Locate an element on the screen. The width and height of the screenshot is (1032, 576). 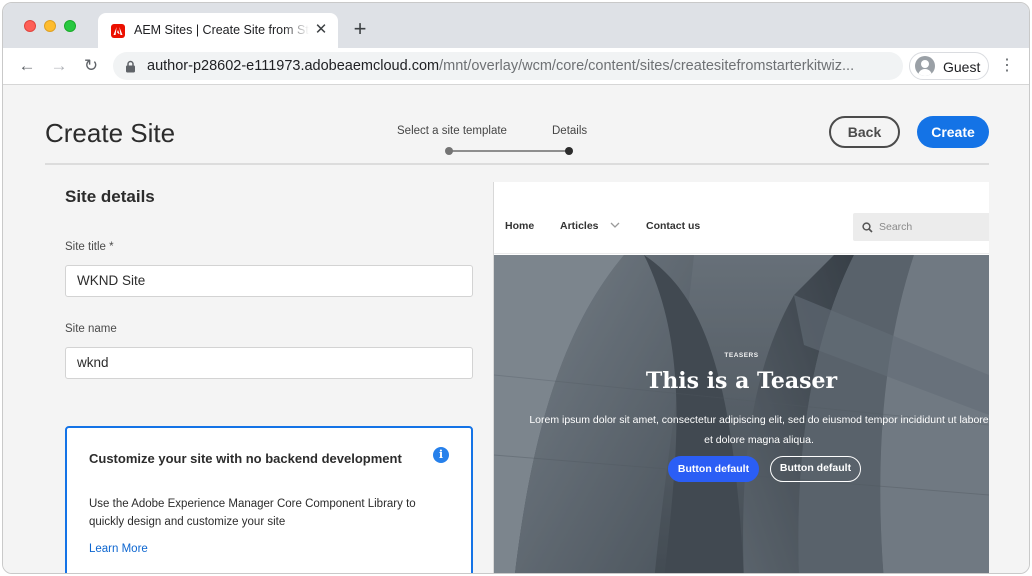
section-title: Site details is located at coordinates (110, 196).